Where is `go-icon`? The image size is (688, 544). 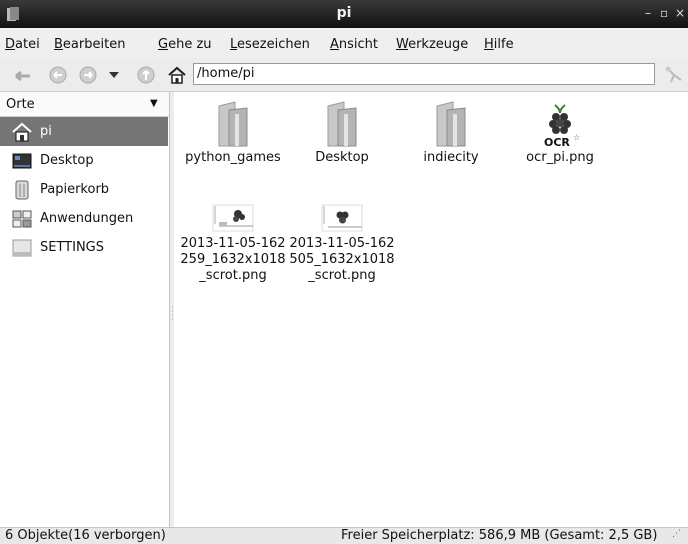 go-icon is located at coordinates (674, 76).